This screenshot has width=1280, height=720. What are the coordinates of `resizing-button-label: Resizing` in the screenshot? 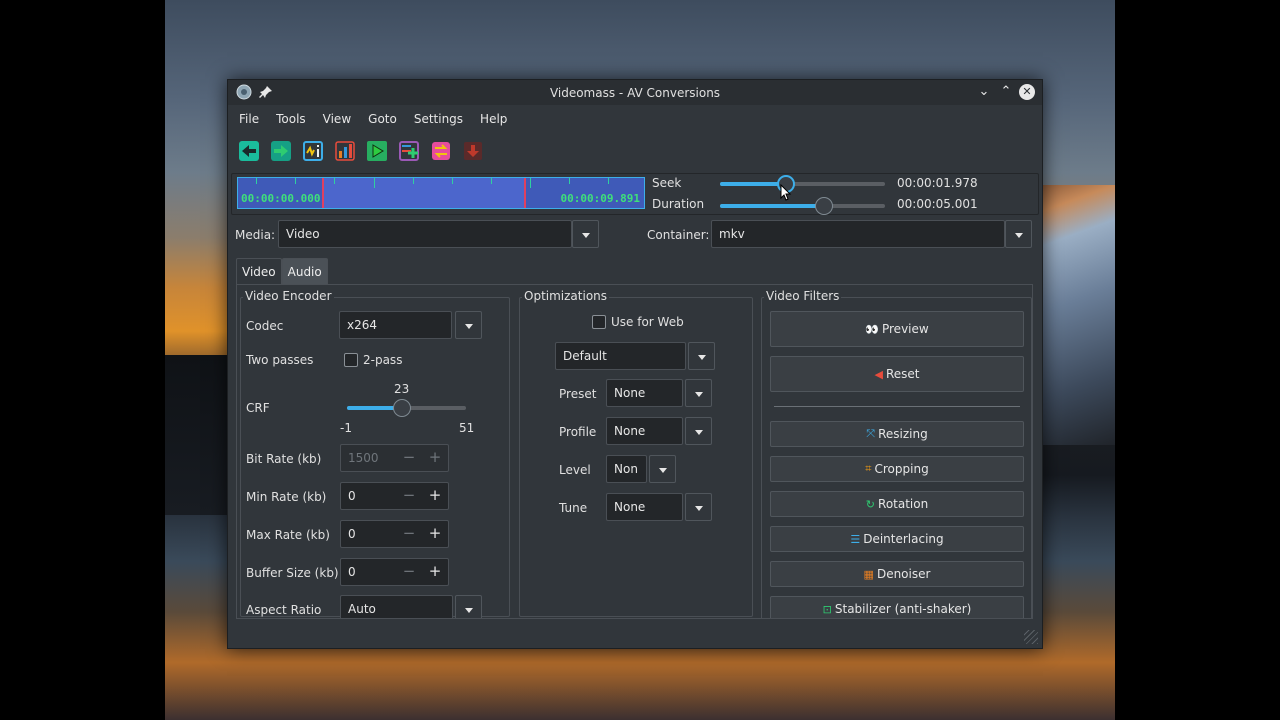 It's located at (903, 434).